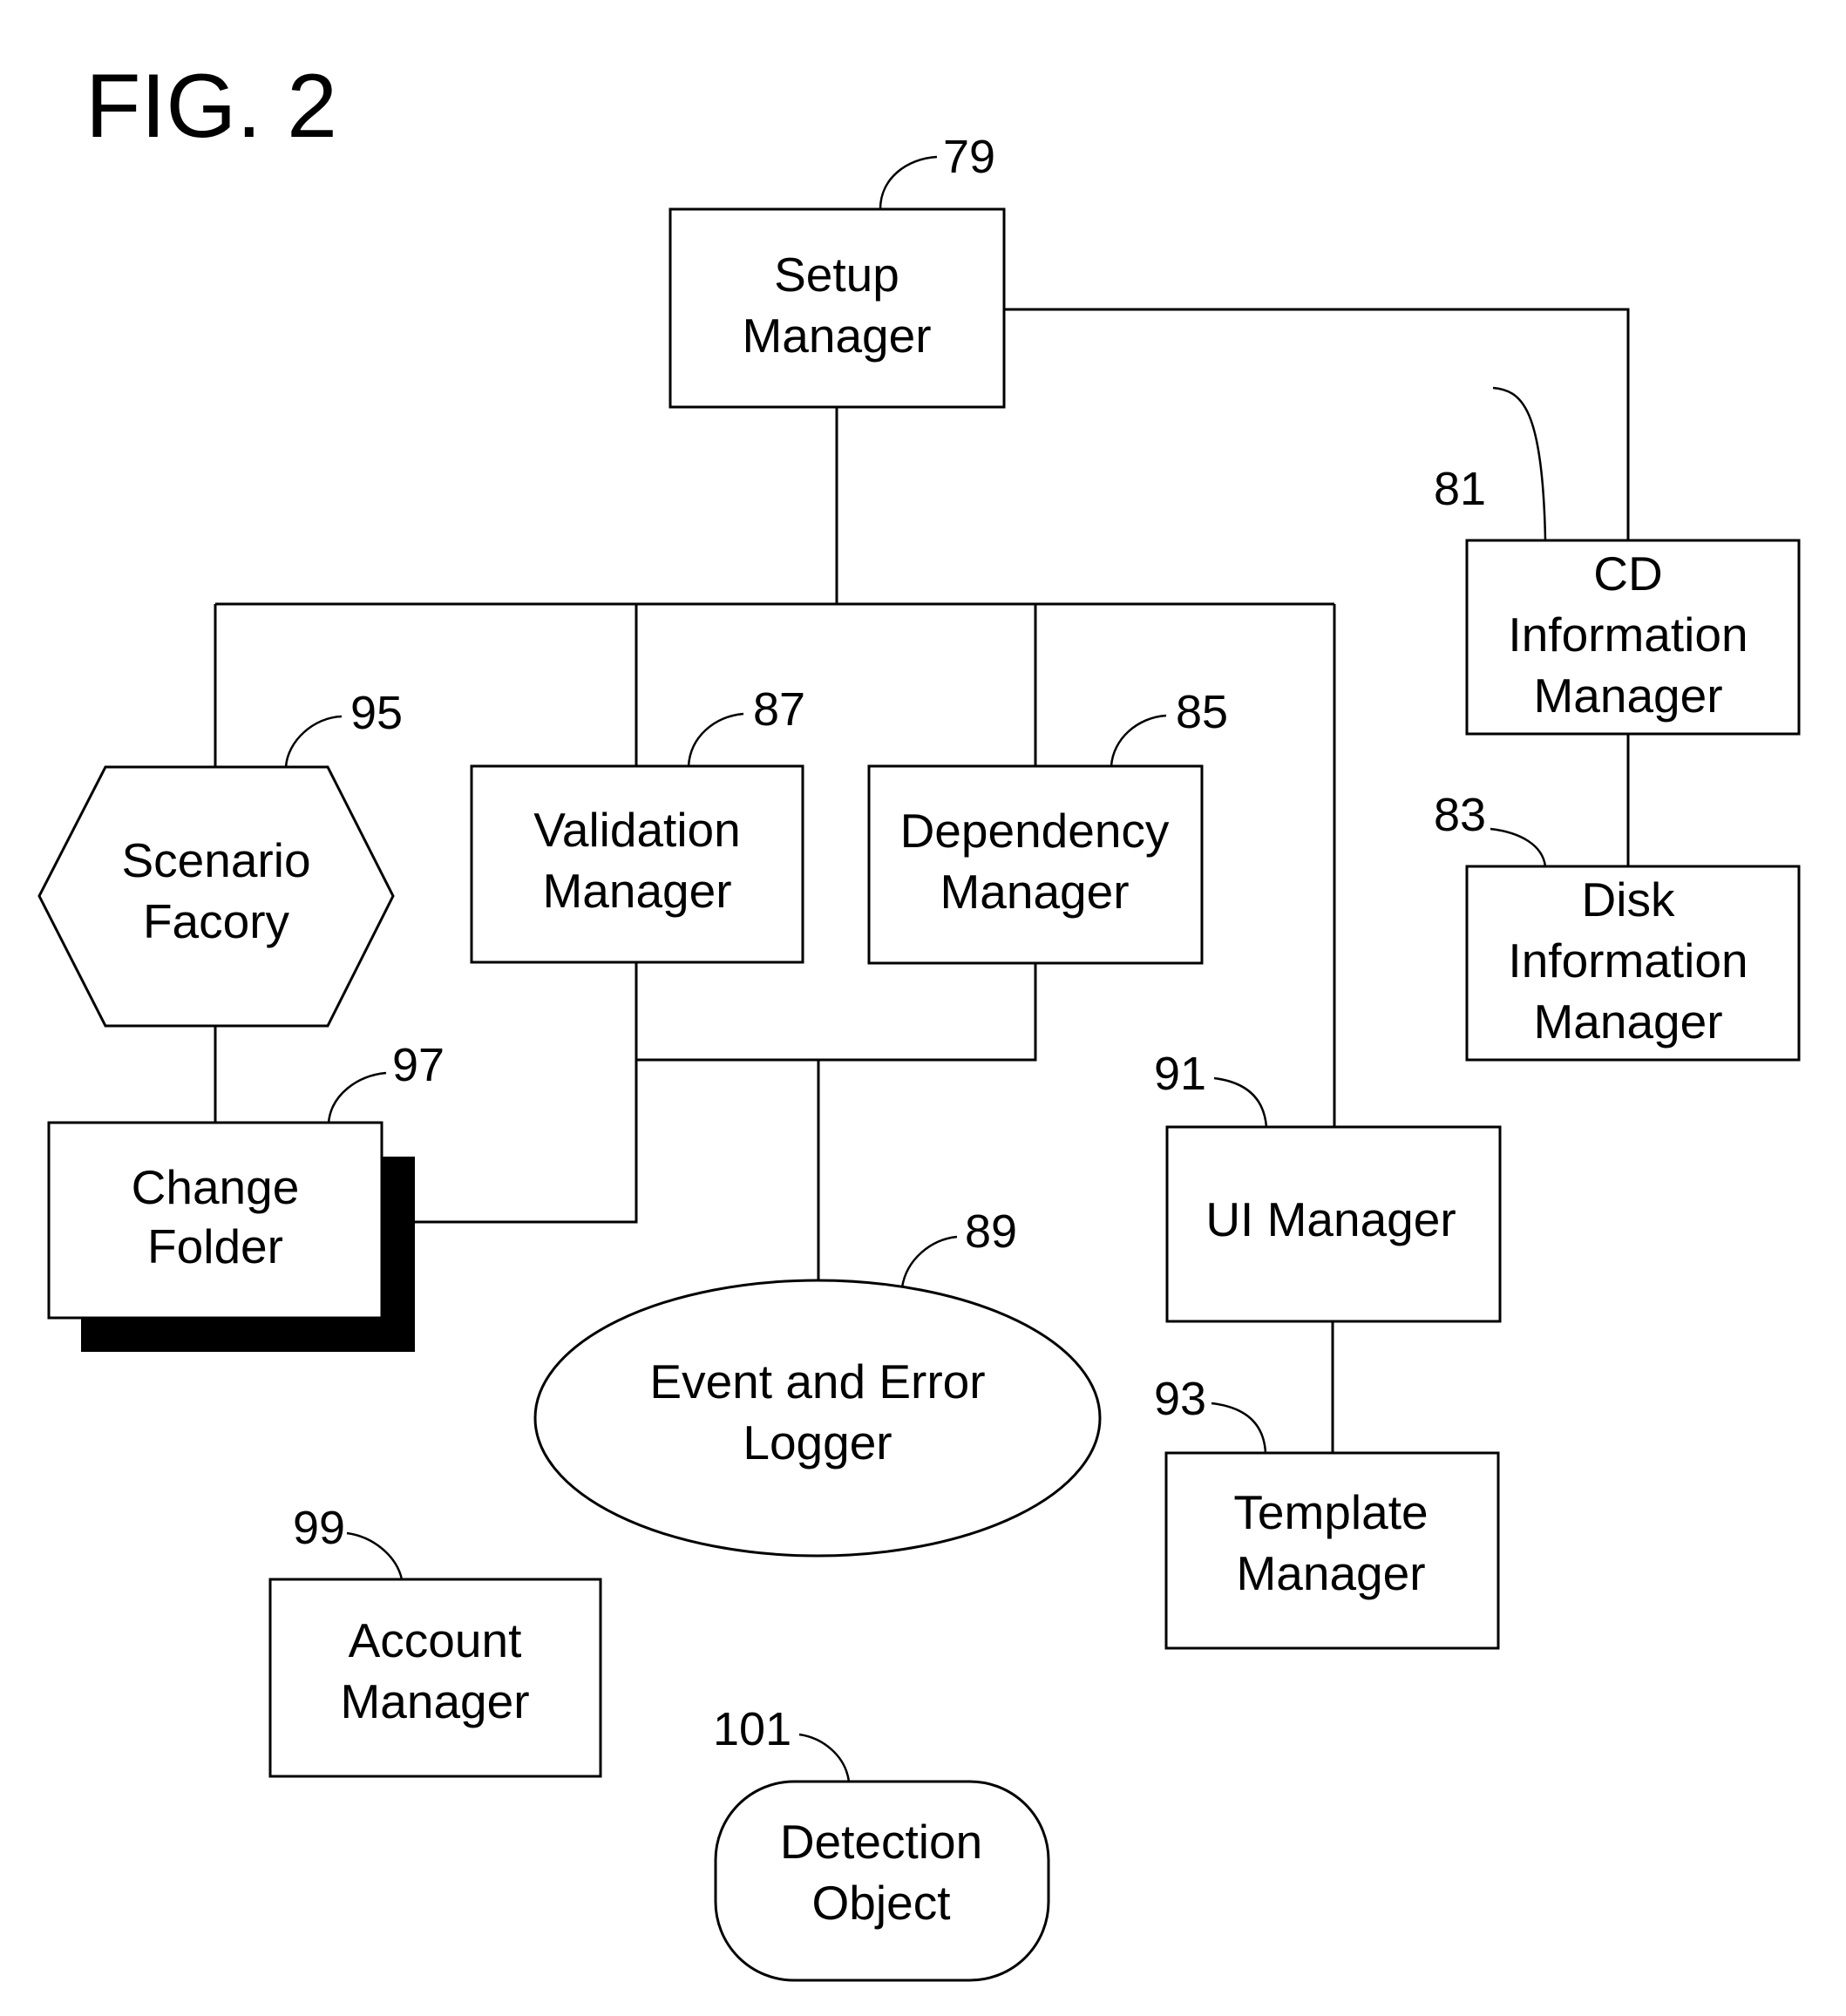  I want to click on detection-object-label-line1: Detection, so click(881, 1842).